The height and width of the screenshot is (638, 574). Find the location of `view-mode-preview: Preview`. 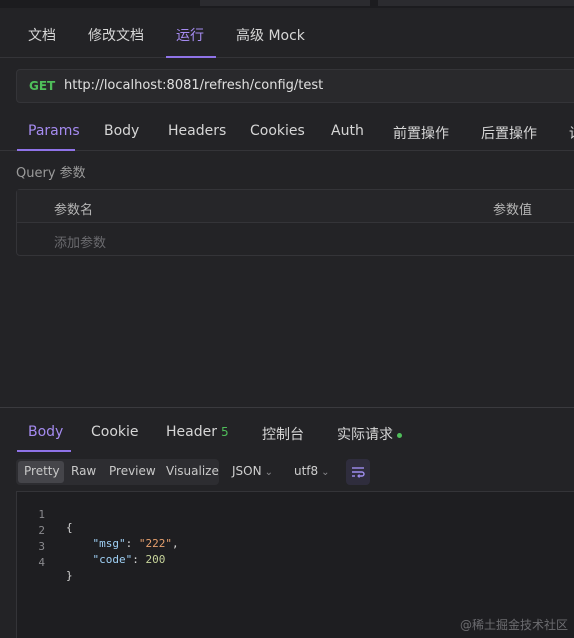

view-mode-preview: Preview is located at coordinates (132, 471).